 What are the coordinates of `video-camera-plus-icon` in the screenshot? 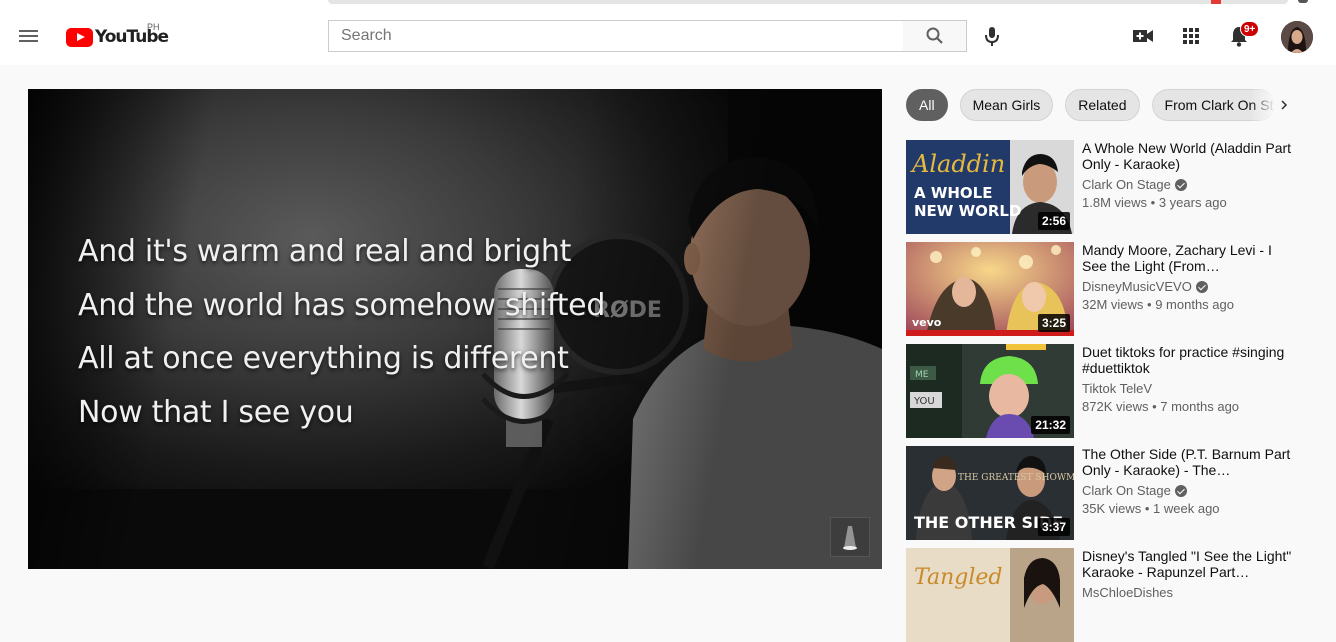 It's located at (1143, 36).